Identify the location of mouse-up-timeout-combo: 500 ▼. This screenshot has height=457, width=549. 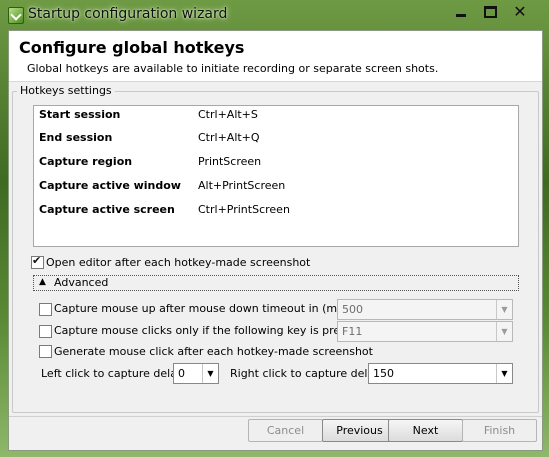
(425, 309).